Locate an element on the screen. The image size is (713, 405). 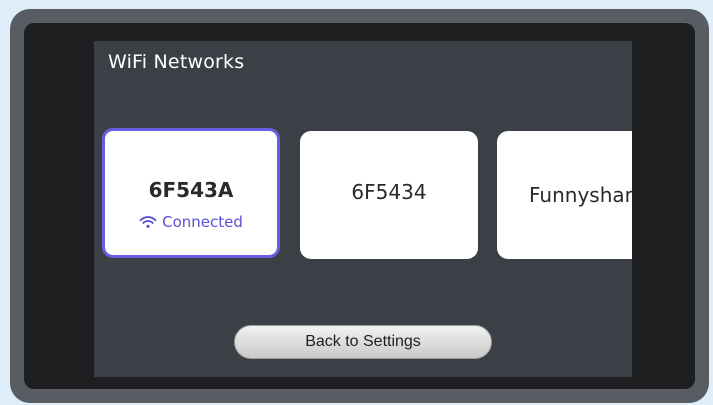
network-name: 6F5434 is located at coordinates (389, 192).